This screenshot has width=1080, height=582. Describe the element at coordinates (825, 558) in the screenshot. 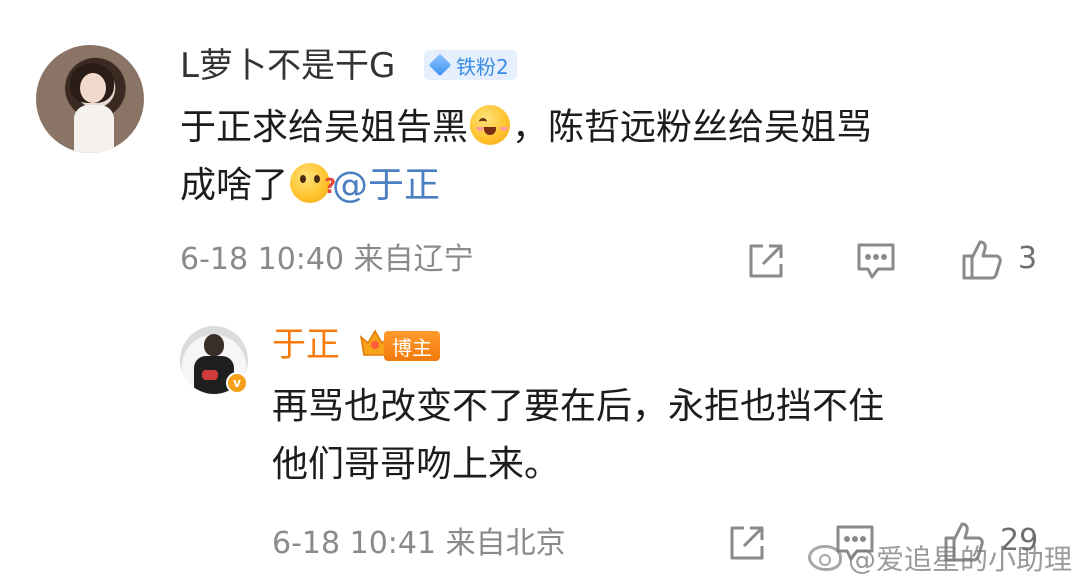

I see `weibo-logo-icon` at that location.